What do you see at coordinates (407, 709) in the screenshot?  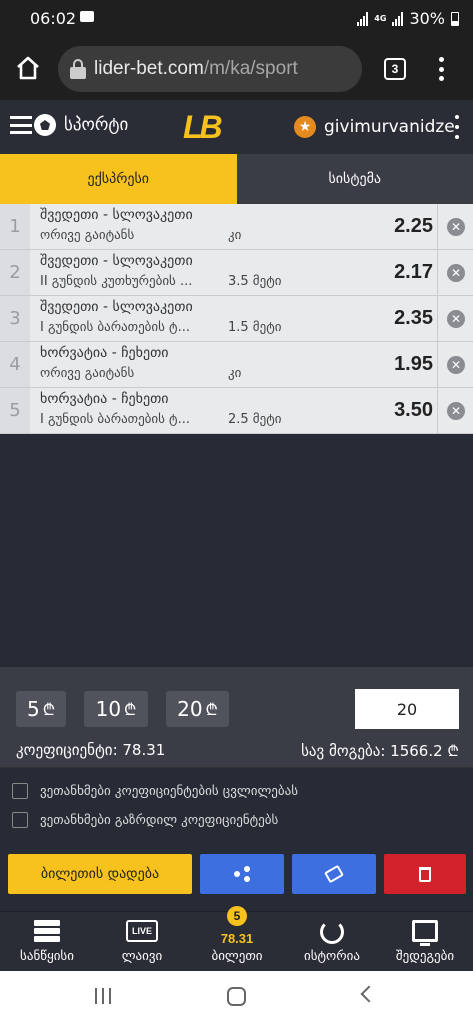 I see `stake-amount-input` at bounding box center [407, 709].